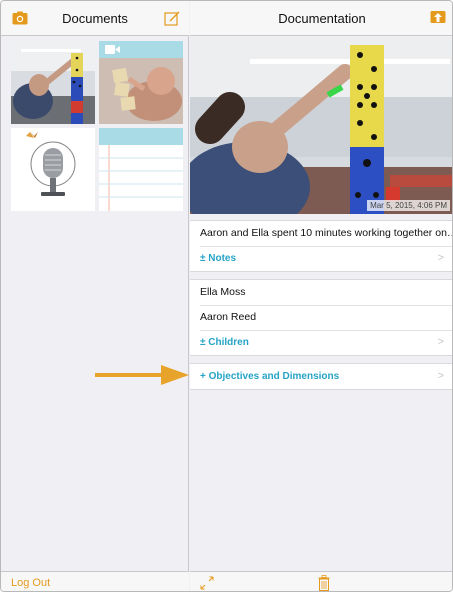 Image resolution: width=453 pixels, height=592 pixels. I want to click on share-icon, so click(438, 18).